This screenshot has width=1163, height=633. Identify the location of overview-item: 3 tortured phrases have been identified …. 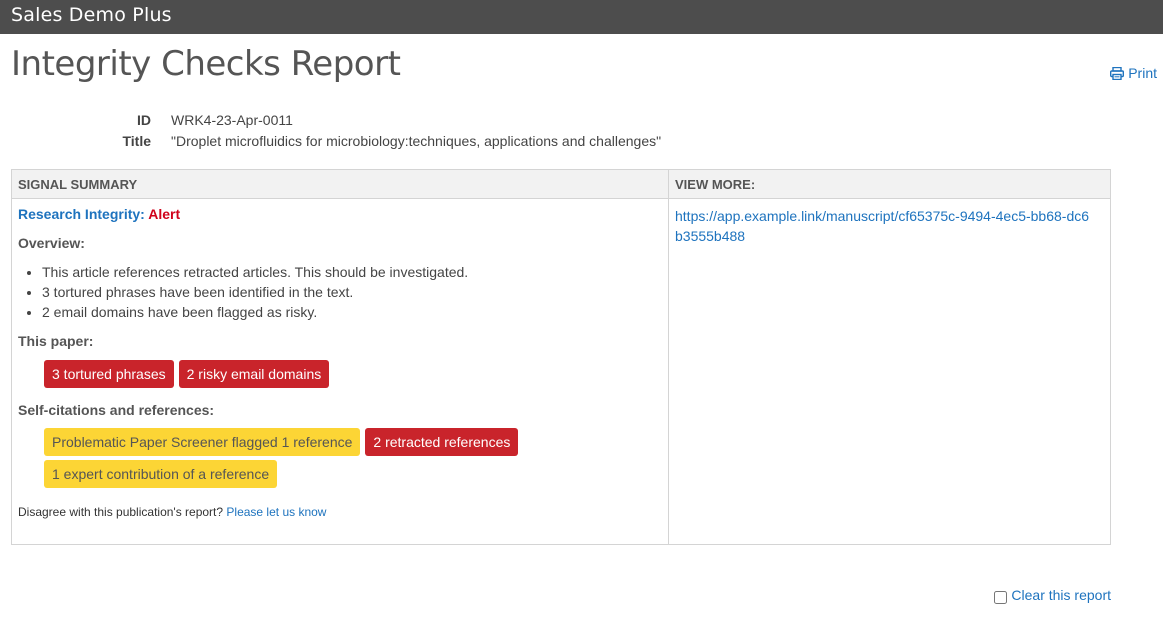
(350, 293).